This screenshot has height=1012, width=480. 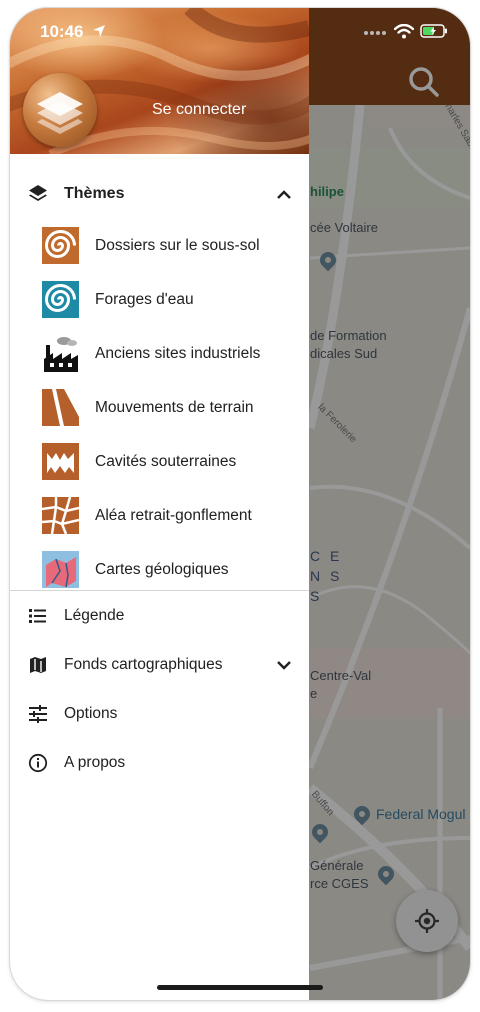 What do you see at coordinates (94, 193) in the screenshot?
I see `themes-section-label: Thèmes` at bounding box center [94, 193].